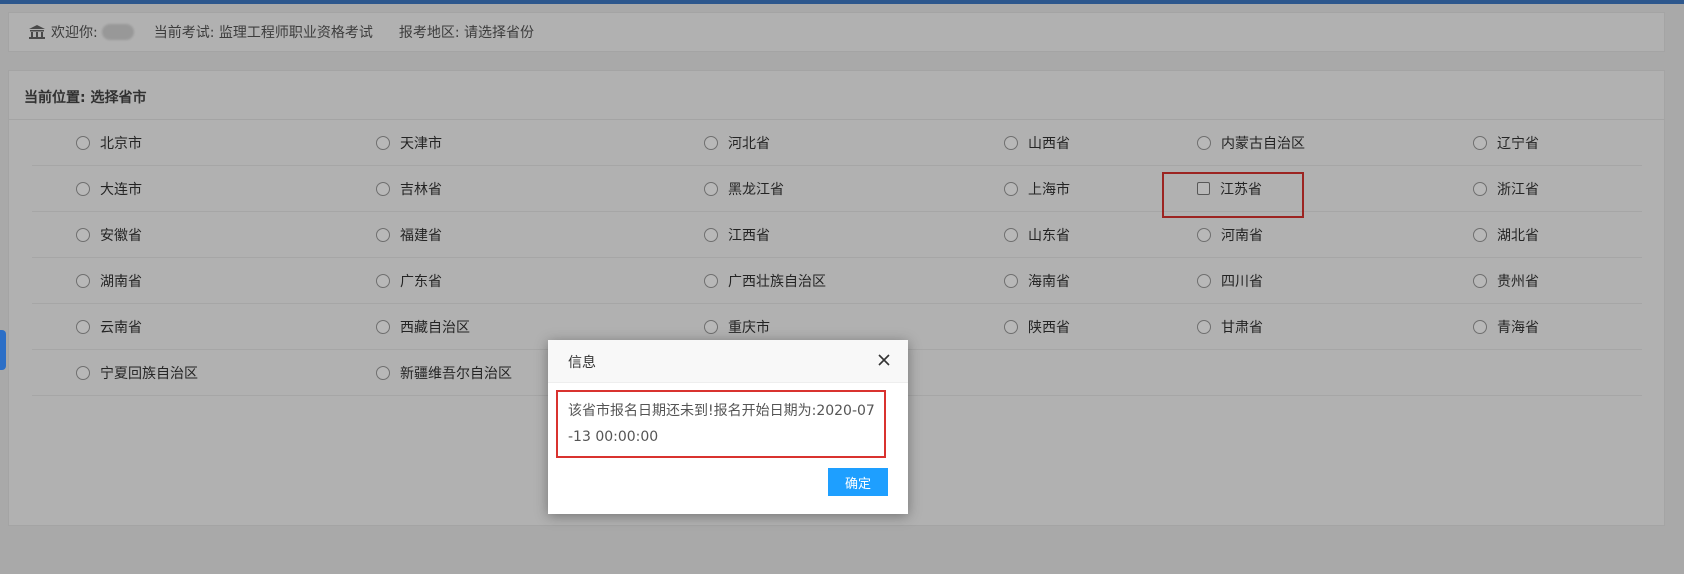 This screenshot has width=1684, height=574. What do you see at coordinates (3, 350) in the screenshot?
I see `side-tab-handle` at bounding box center [3, 350].